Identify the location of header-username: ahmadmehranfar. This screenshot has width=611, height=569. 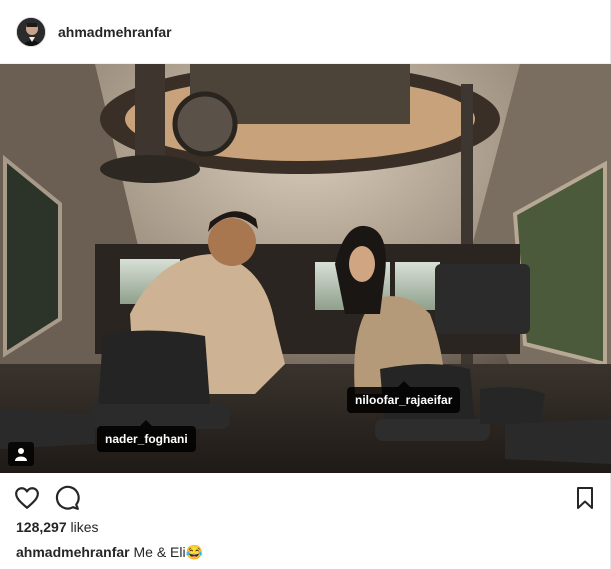
(115, 32).